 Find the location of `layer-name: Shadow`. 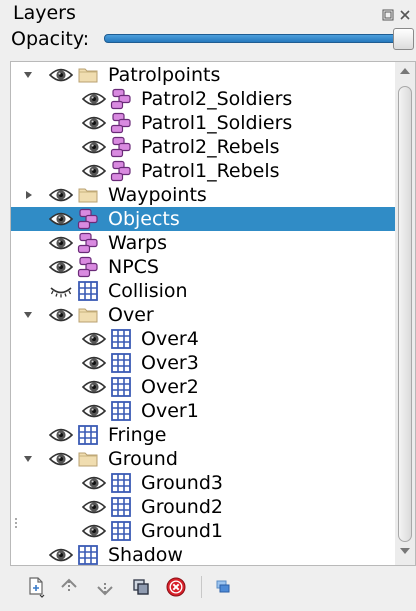

layer-name: Shadow is located at coordinates (145, 555).